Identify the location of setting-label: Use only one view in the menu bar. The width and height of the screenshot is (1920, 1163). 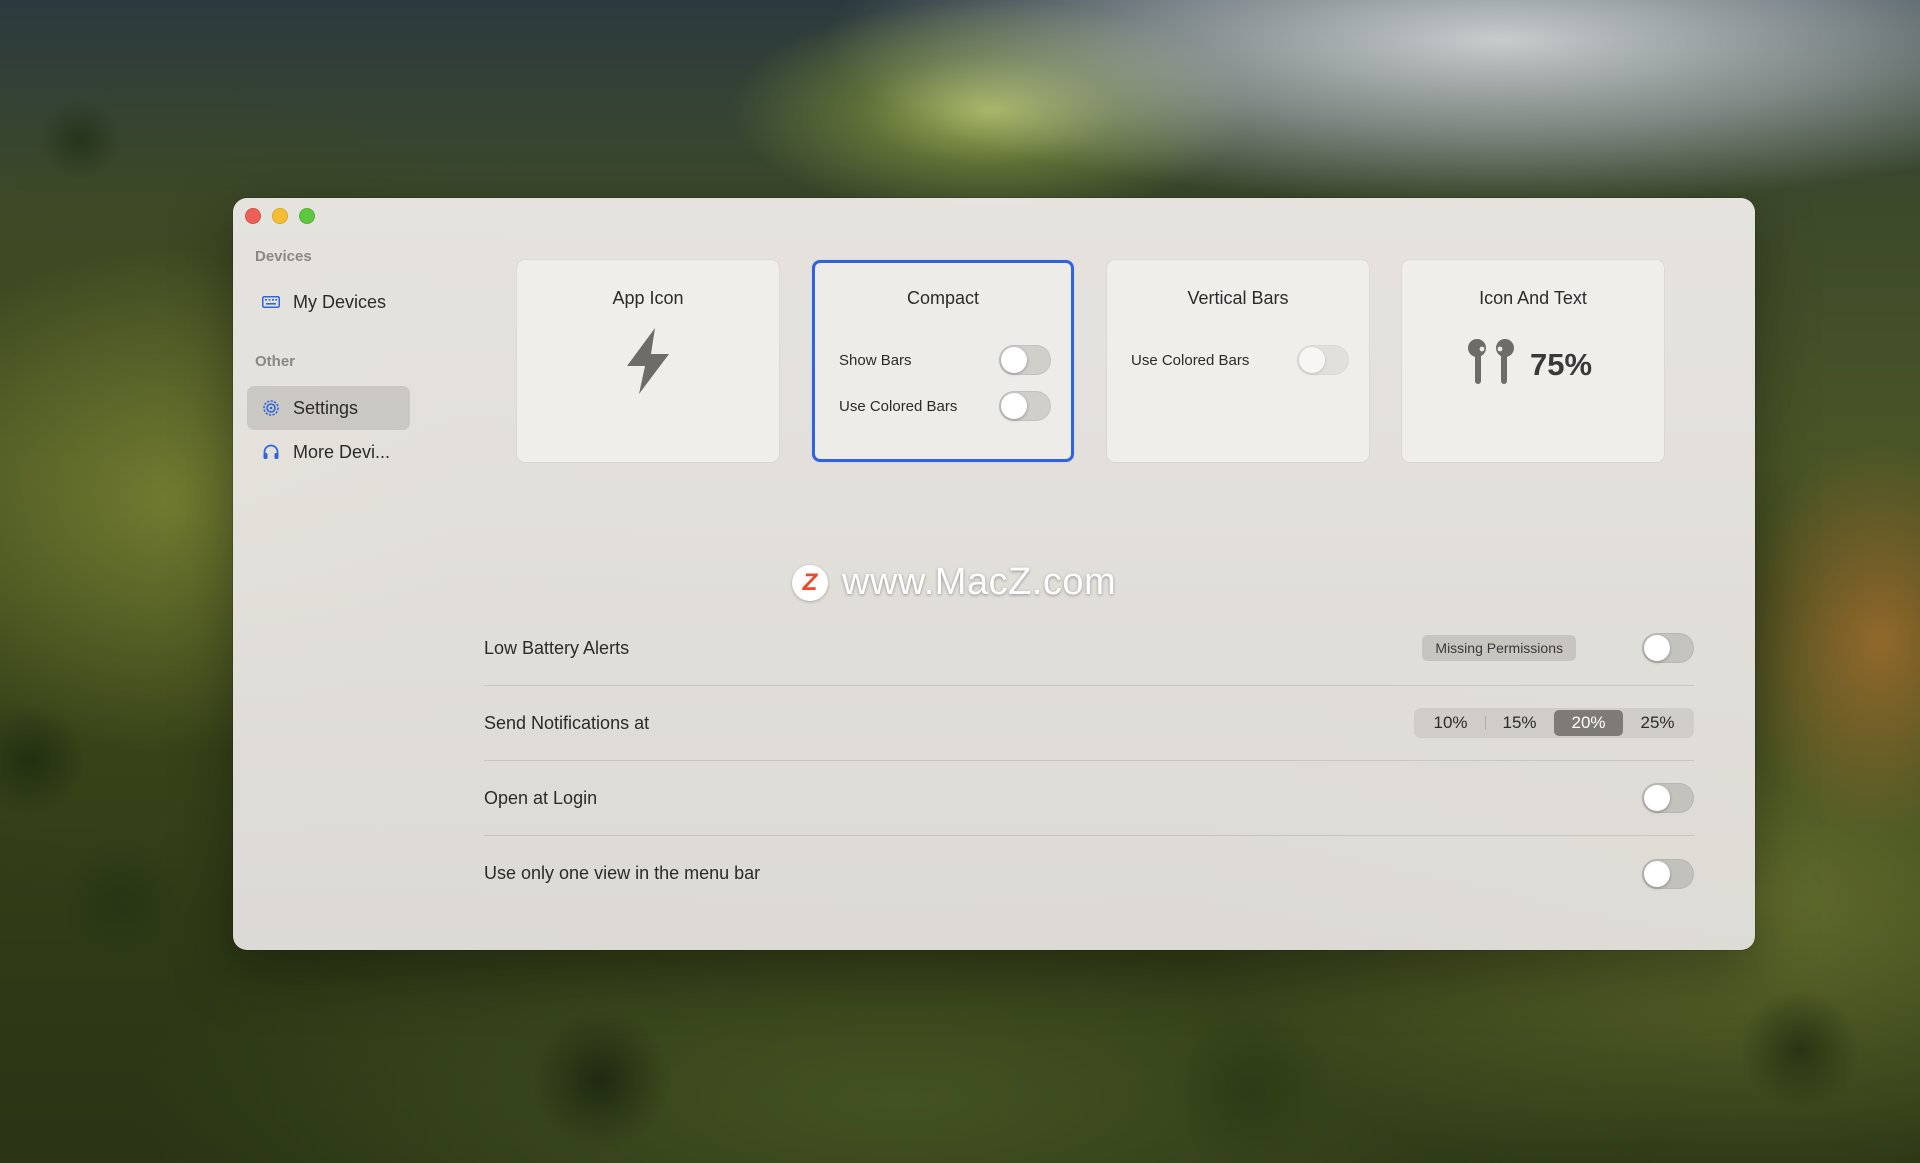
(622, 873).